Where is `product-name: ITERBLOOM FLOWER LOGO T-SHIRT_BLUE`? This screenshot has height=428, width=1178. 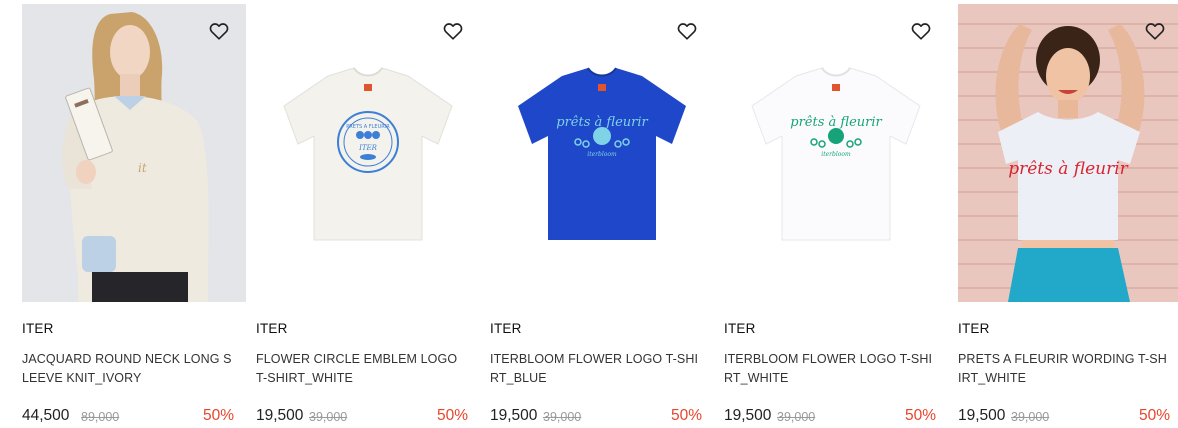
product-name: ITERBLOOM FLOWER LOGO T-SHIRT_BLUE is located at coordinates (596, 369).